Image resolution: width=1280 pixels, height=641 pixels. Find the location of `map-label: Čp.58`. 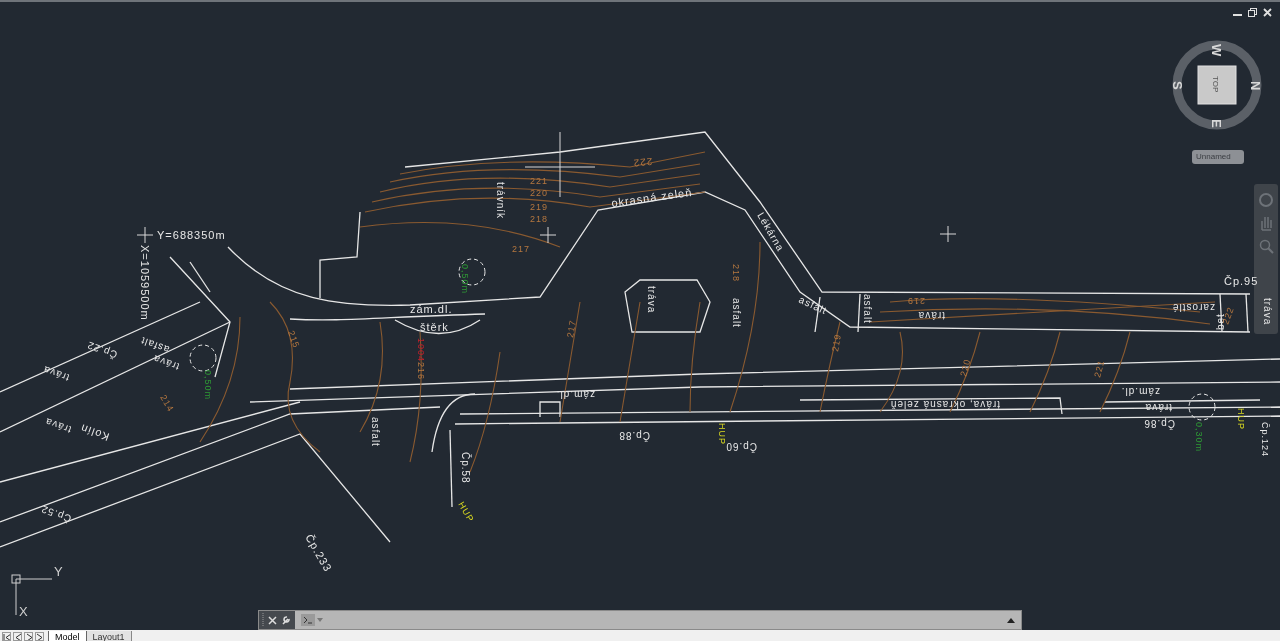

map-label: Čp.58 is located at coordinates (465, 468).